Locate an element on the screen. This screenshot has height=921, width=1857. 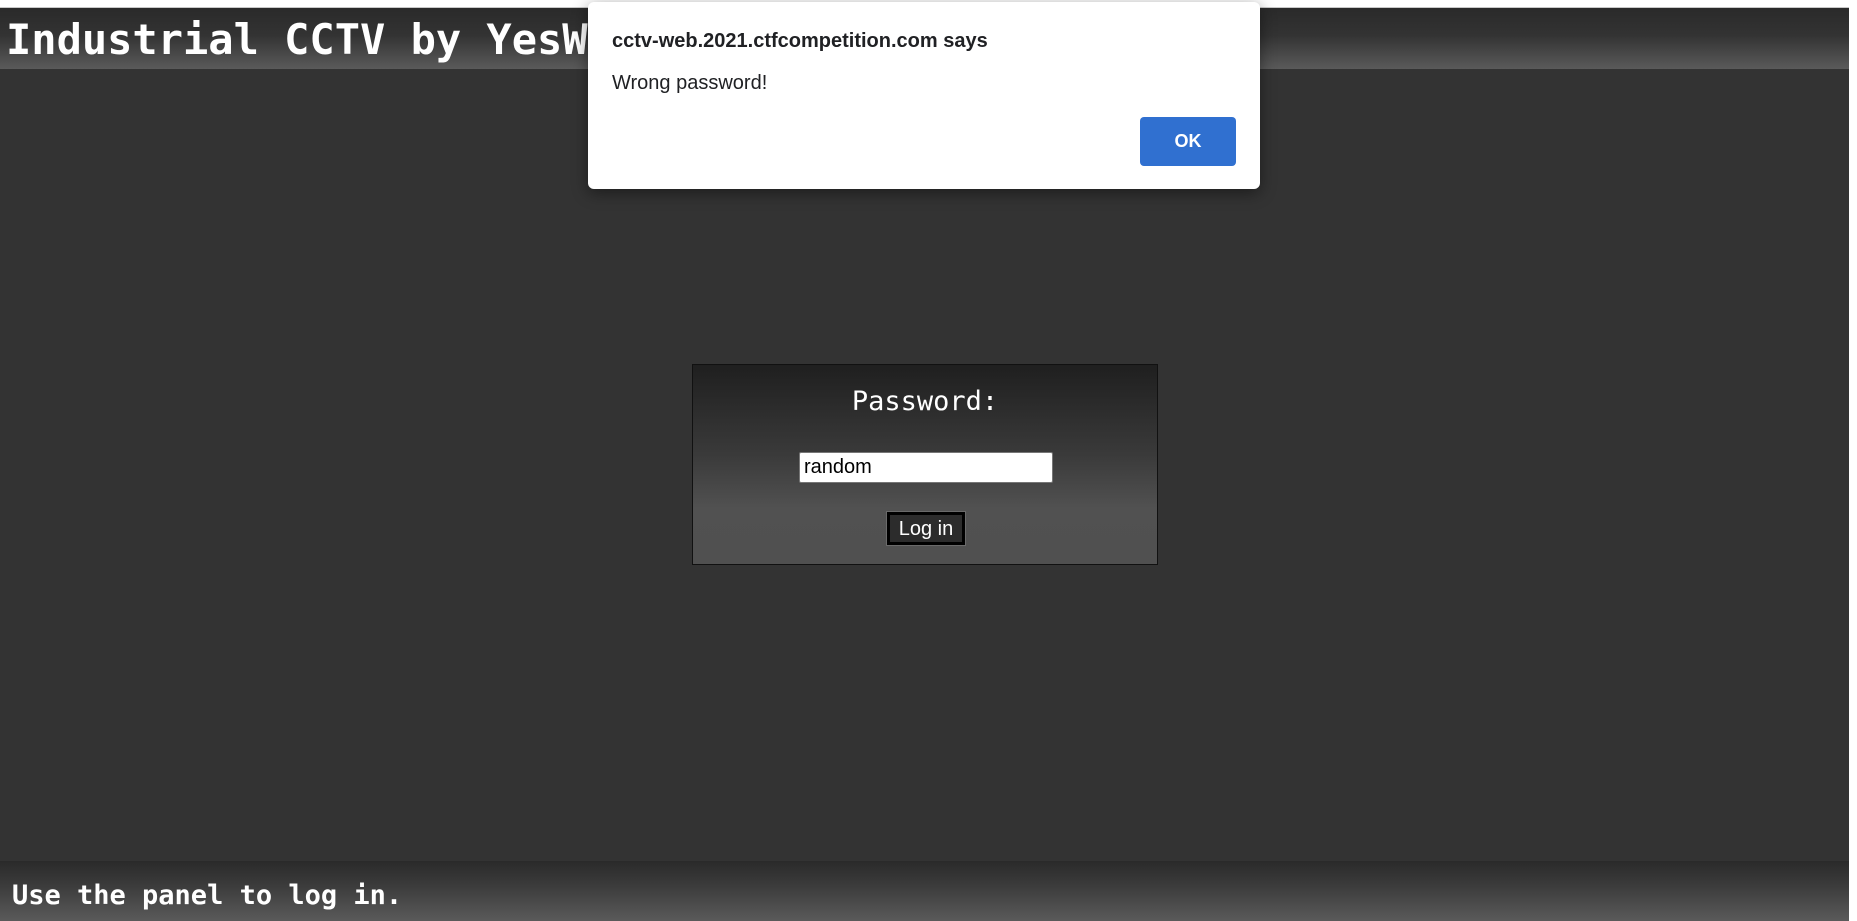
alert-message: Wrong password! is located at coordinates (690, 83).